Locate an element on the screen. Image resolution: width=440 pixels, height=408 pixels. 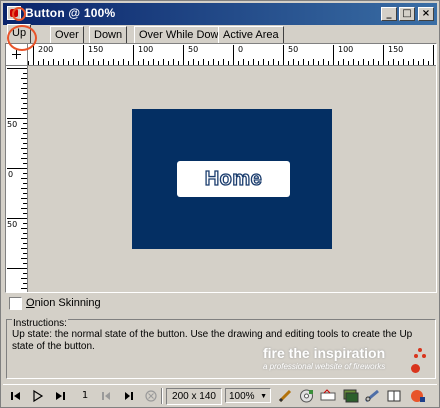
instructions-title: Instructions: is located at coordinates (40, 323).